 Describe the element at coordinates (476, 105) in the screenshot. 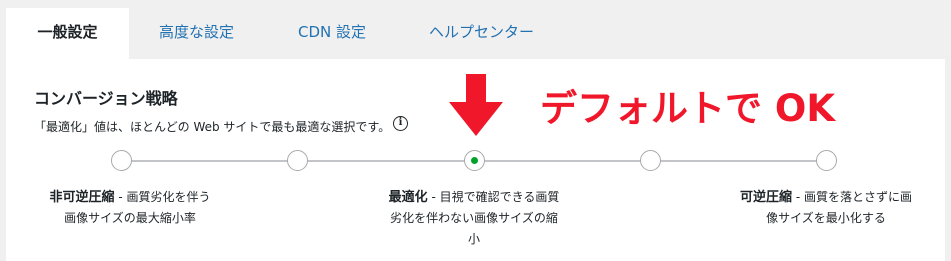

I see `down-arrow-icon` at that location.